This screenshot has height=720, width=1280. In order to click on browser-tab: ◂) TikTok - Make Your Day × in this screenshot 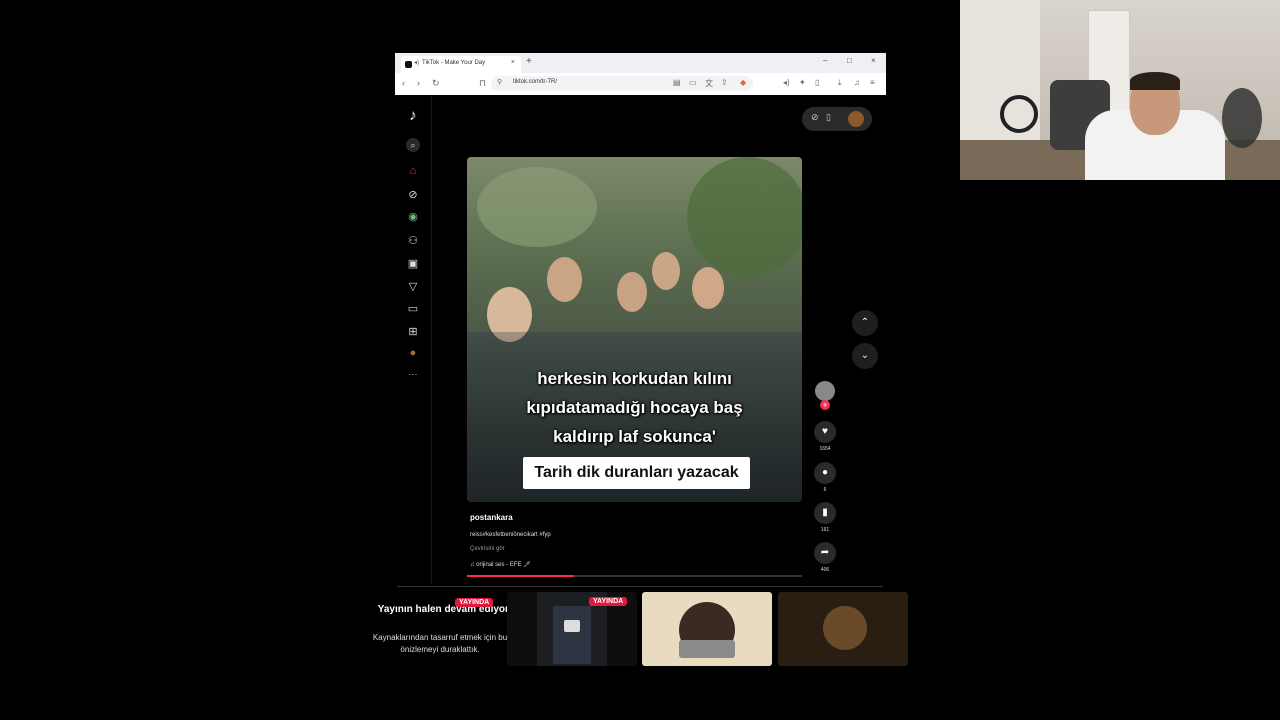, I will do `click(461, 64)`.